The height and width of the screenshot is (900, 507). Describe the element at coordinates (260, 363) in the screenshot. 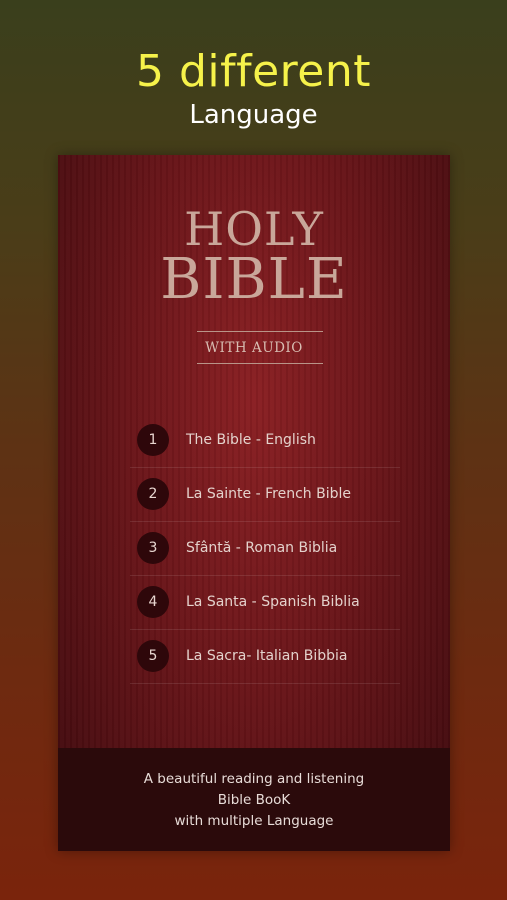

I see `subtitle-bottom-rule` at that location.